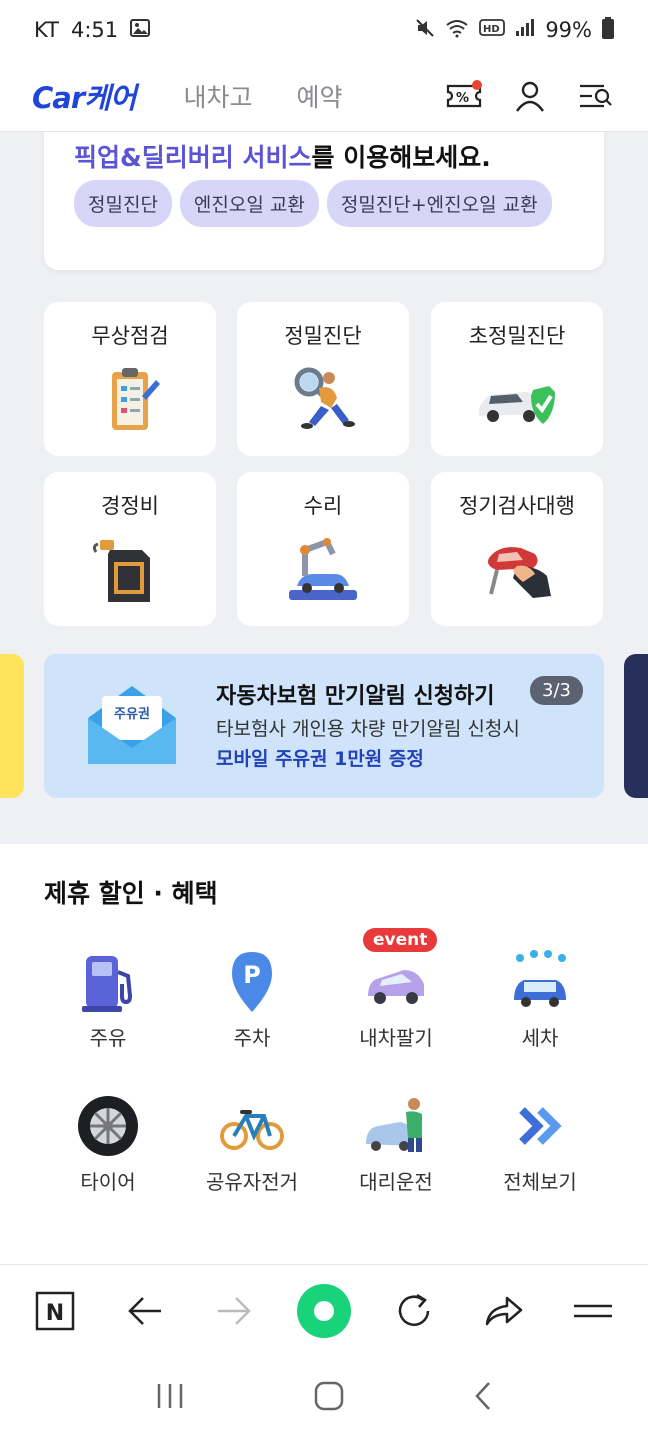 Image resolution: width=648 pixels, height=1440 pixels. I want to click on hd-voice-icon: HD, so click(492, 30).